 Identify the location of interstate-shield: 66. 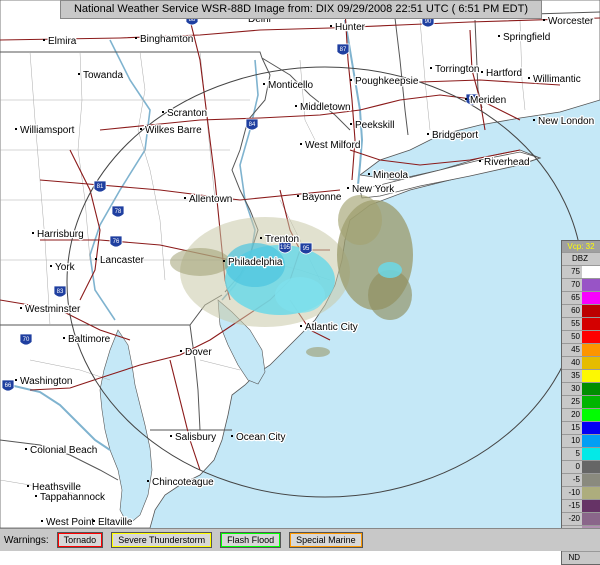
(8, 385).